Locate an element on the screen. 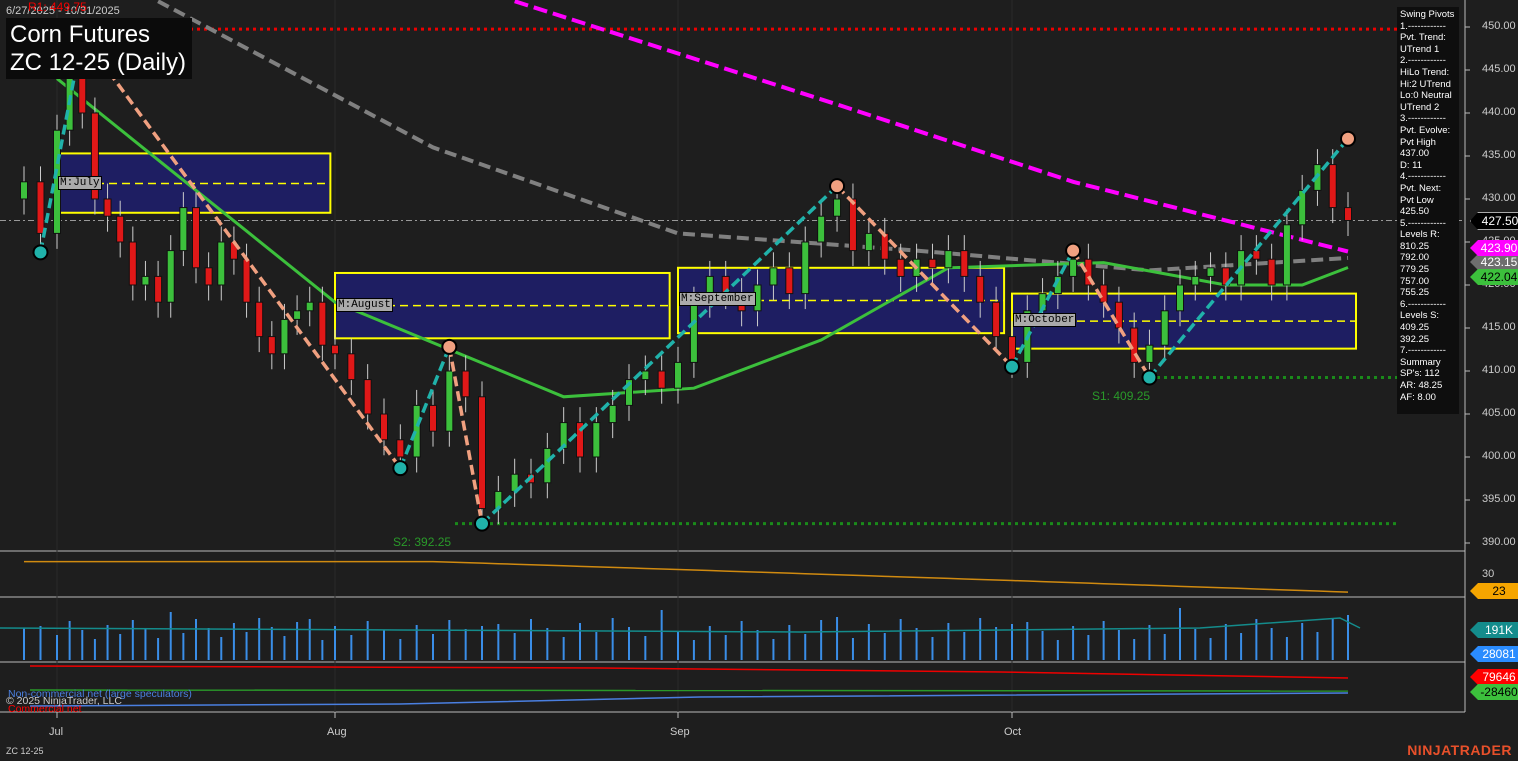 The image size is (1518, 761). commercial-net-line is located at coordinates (689, 672).